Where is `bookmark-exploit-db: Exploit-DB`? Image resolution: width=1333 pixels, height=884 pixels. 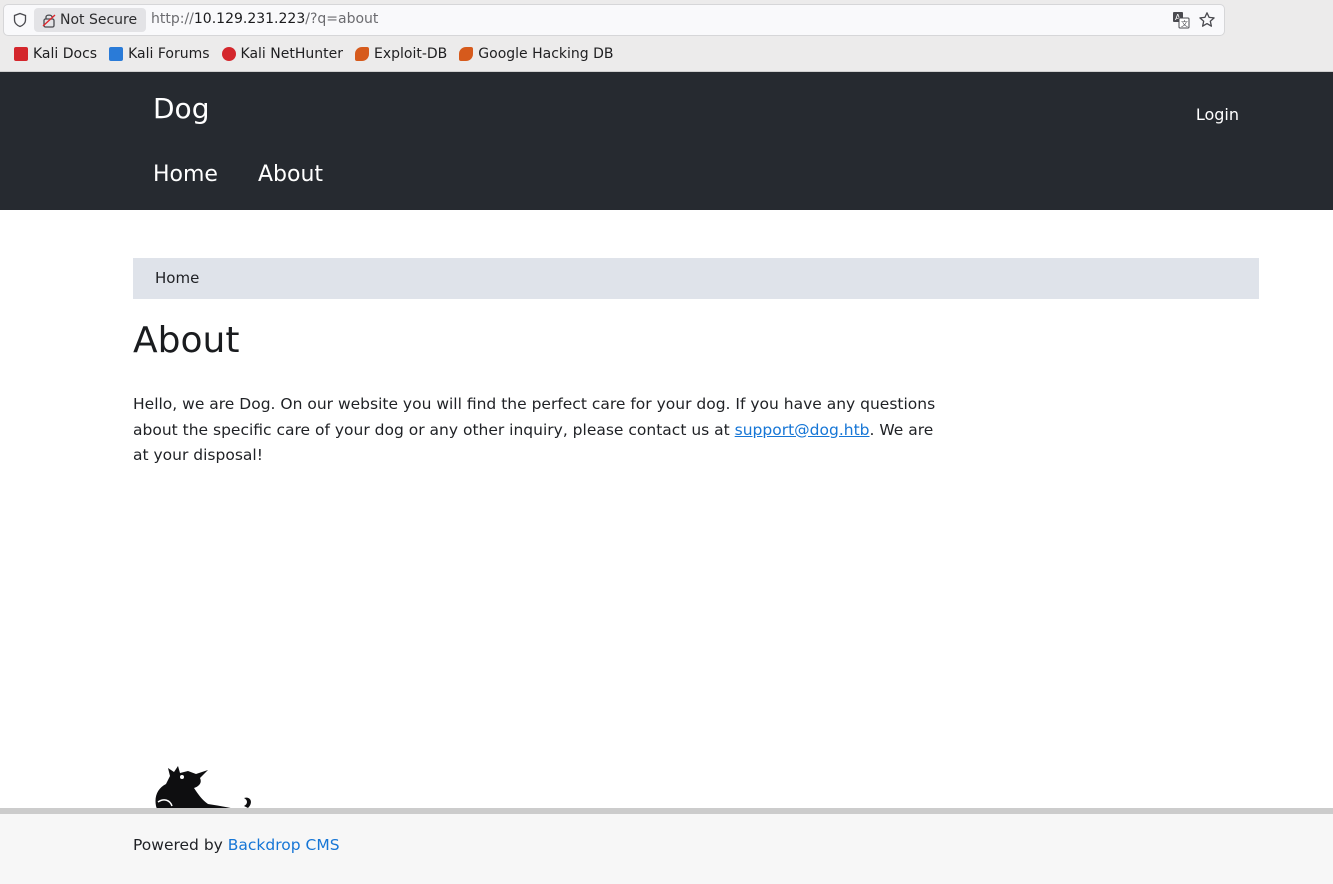 bookmark-exploit-db: Exploit-DB is located at coordinates (401, 54).